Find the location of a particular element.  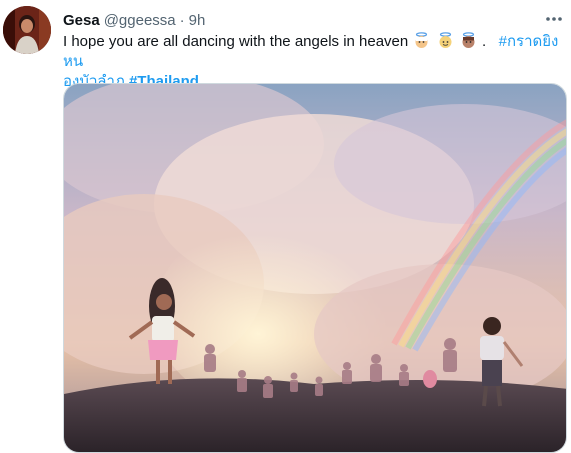

avatar-image is located at coordinates (27, 30).